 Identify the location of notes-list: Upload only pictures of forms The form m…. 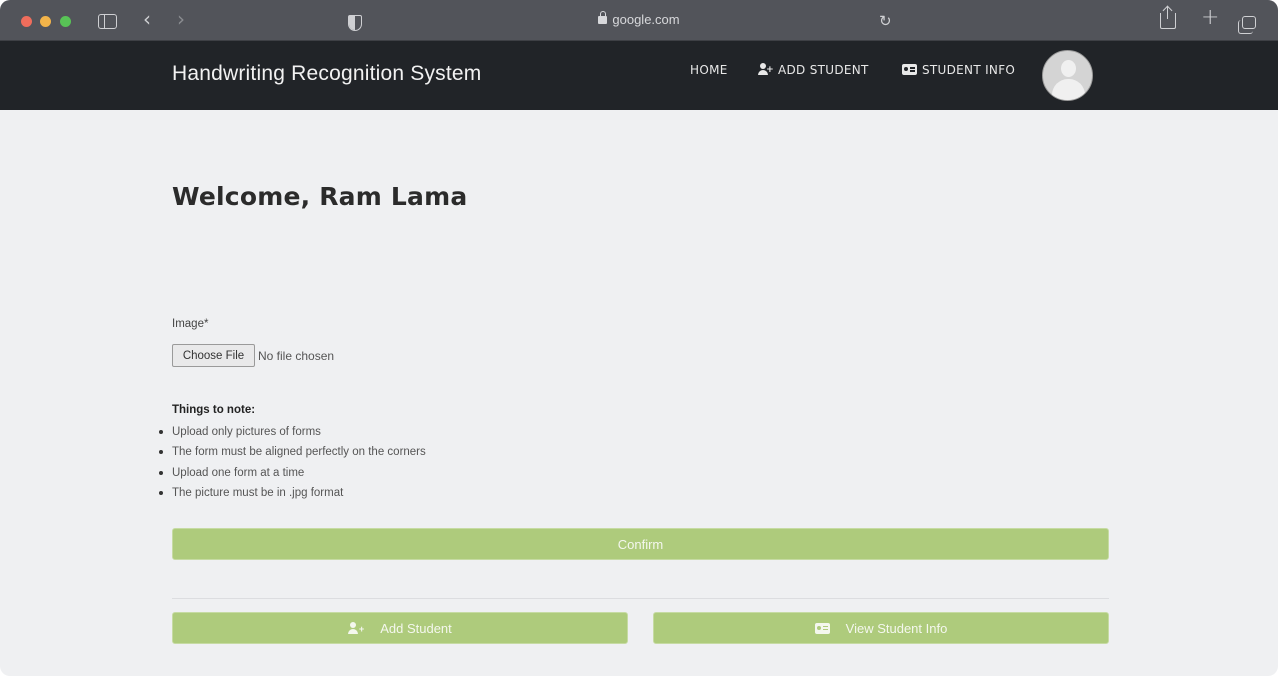
(292, 464).